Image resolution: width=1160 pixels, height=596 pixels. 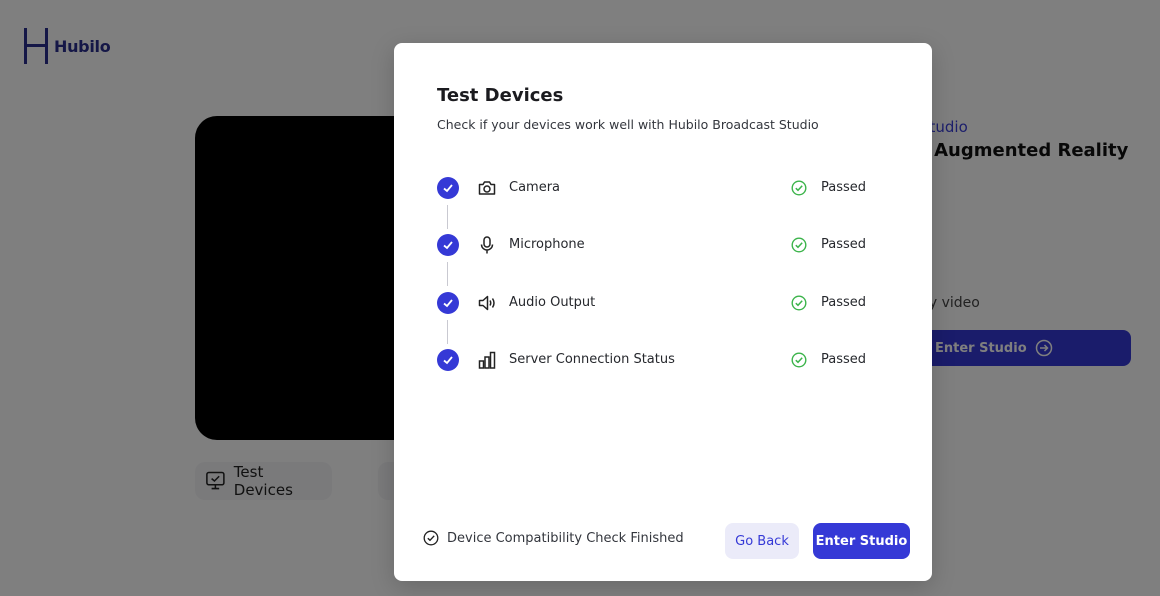 I want to click on compatibility-status-text: Device Compatibility Check Finished, so click(x=565, y=538).